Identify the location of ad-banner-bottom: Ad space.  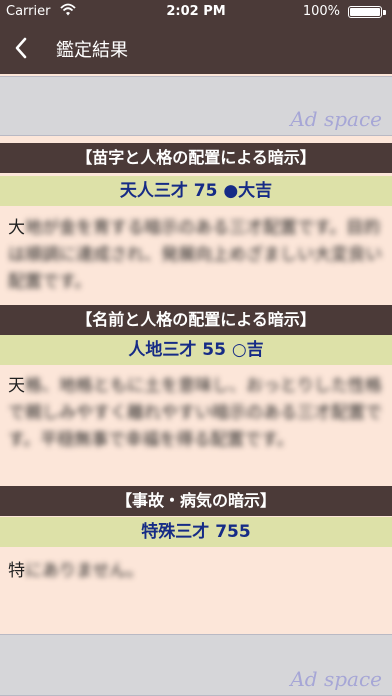
(196, 665).